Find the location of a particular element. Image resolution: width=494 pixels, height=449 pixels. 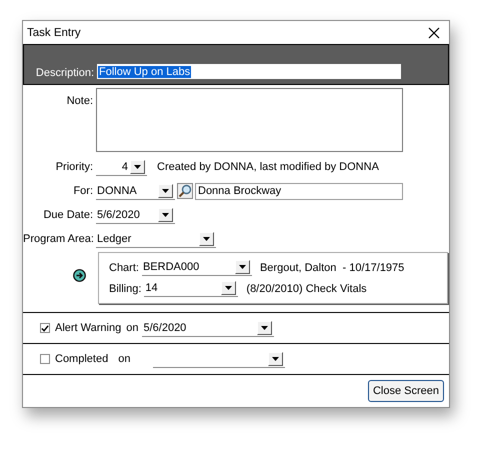

field-label: Description: is located at coordinates (64, 73).